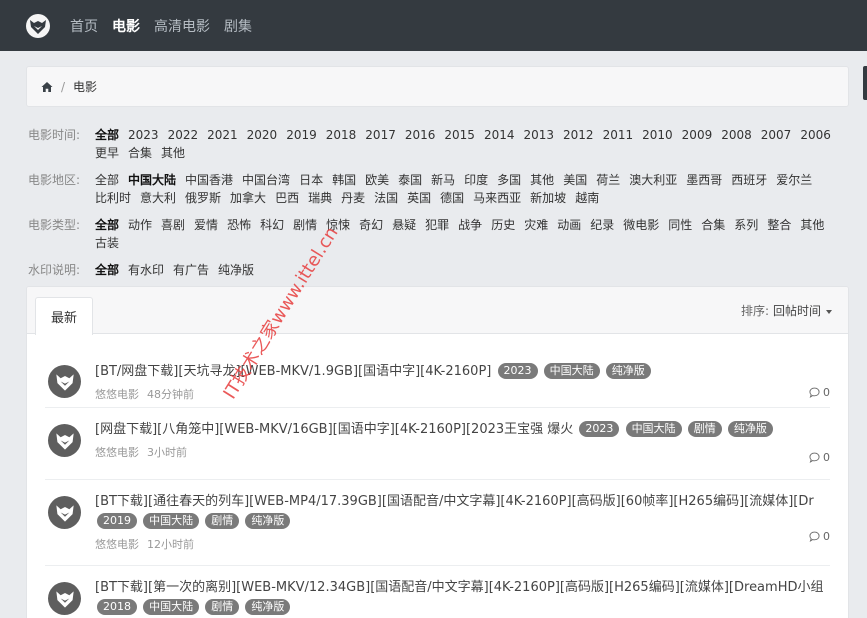 Image resolution: width=867 pixels, height=618 pixels. What do you see at coordinates (548, 198) in the screenshot?
I see `filter-option: 新加坡` at bounding box center [548, 198].